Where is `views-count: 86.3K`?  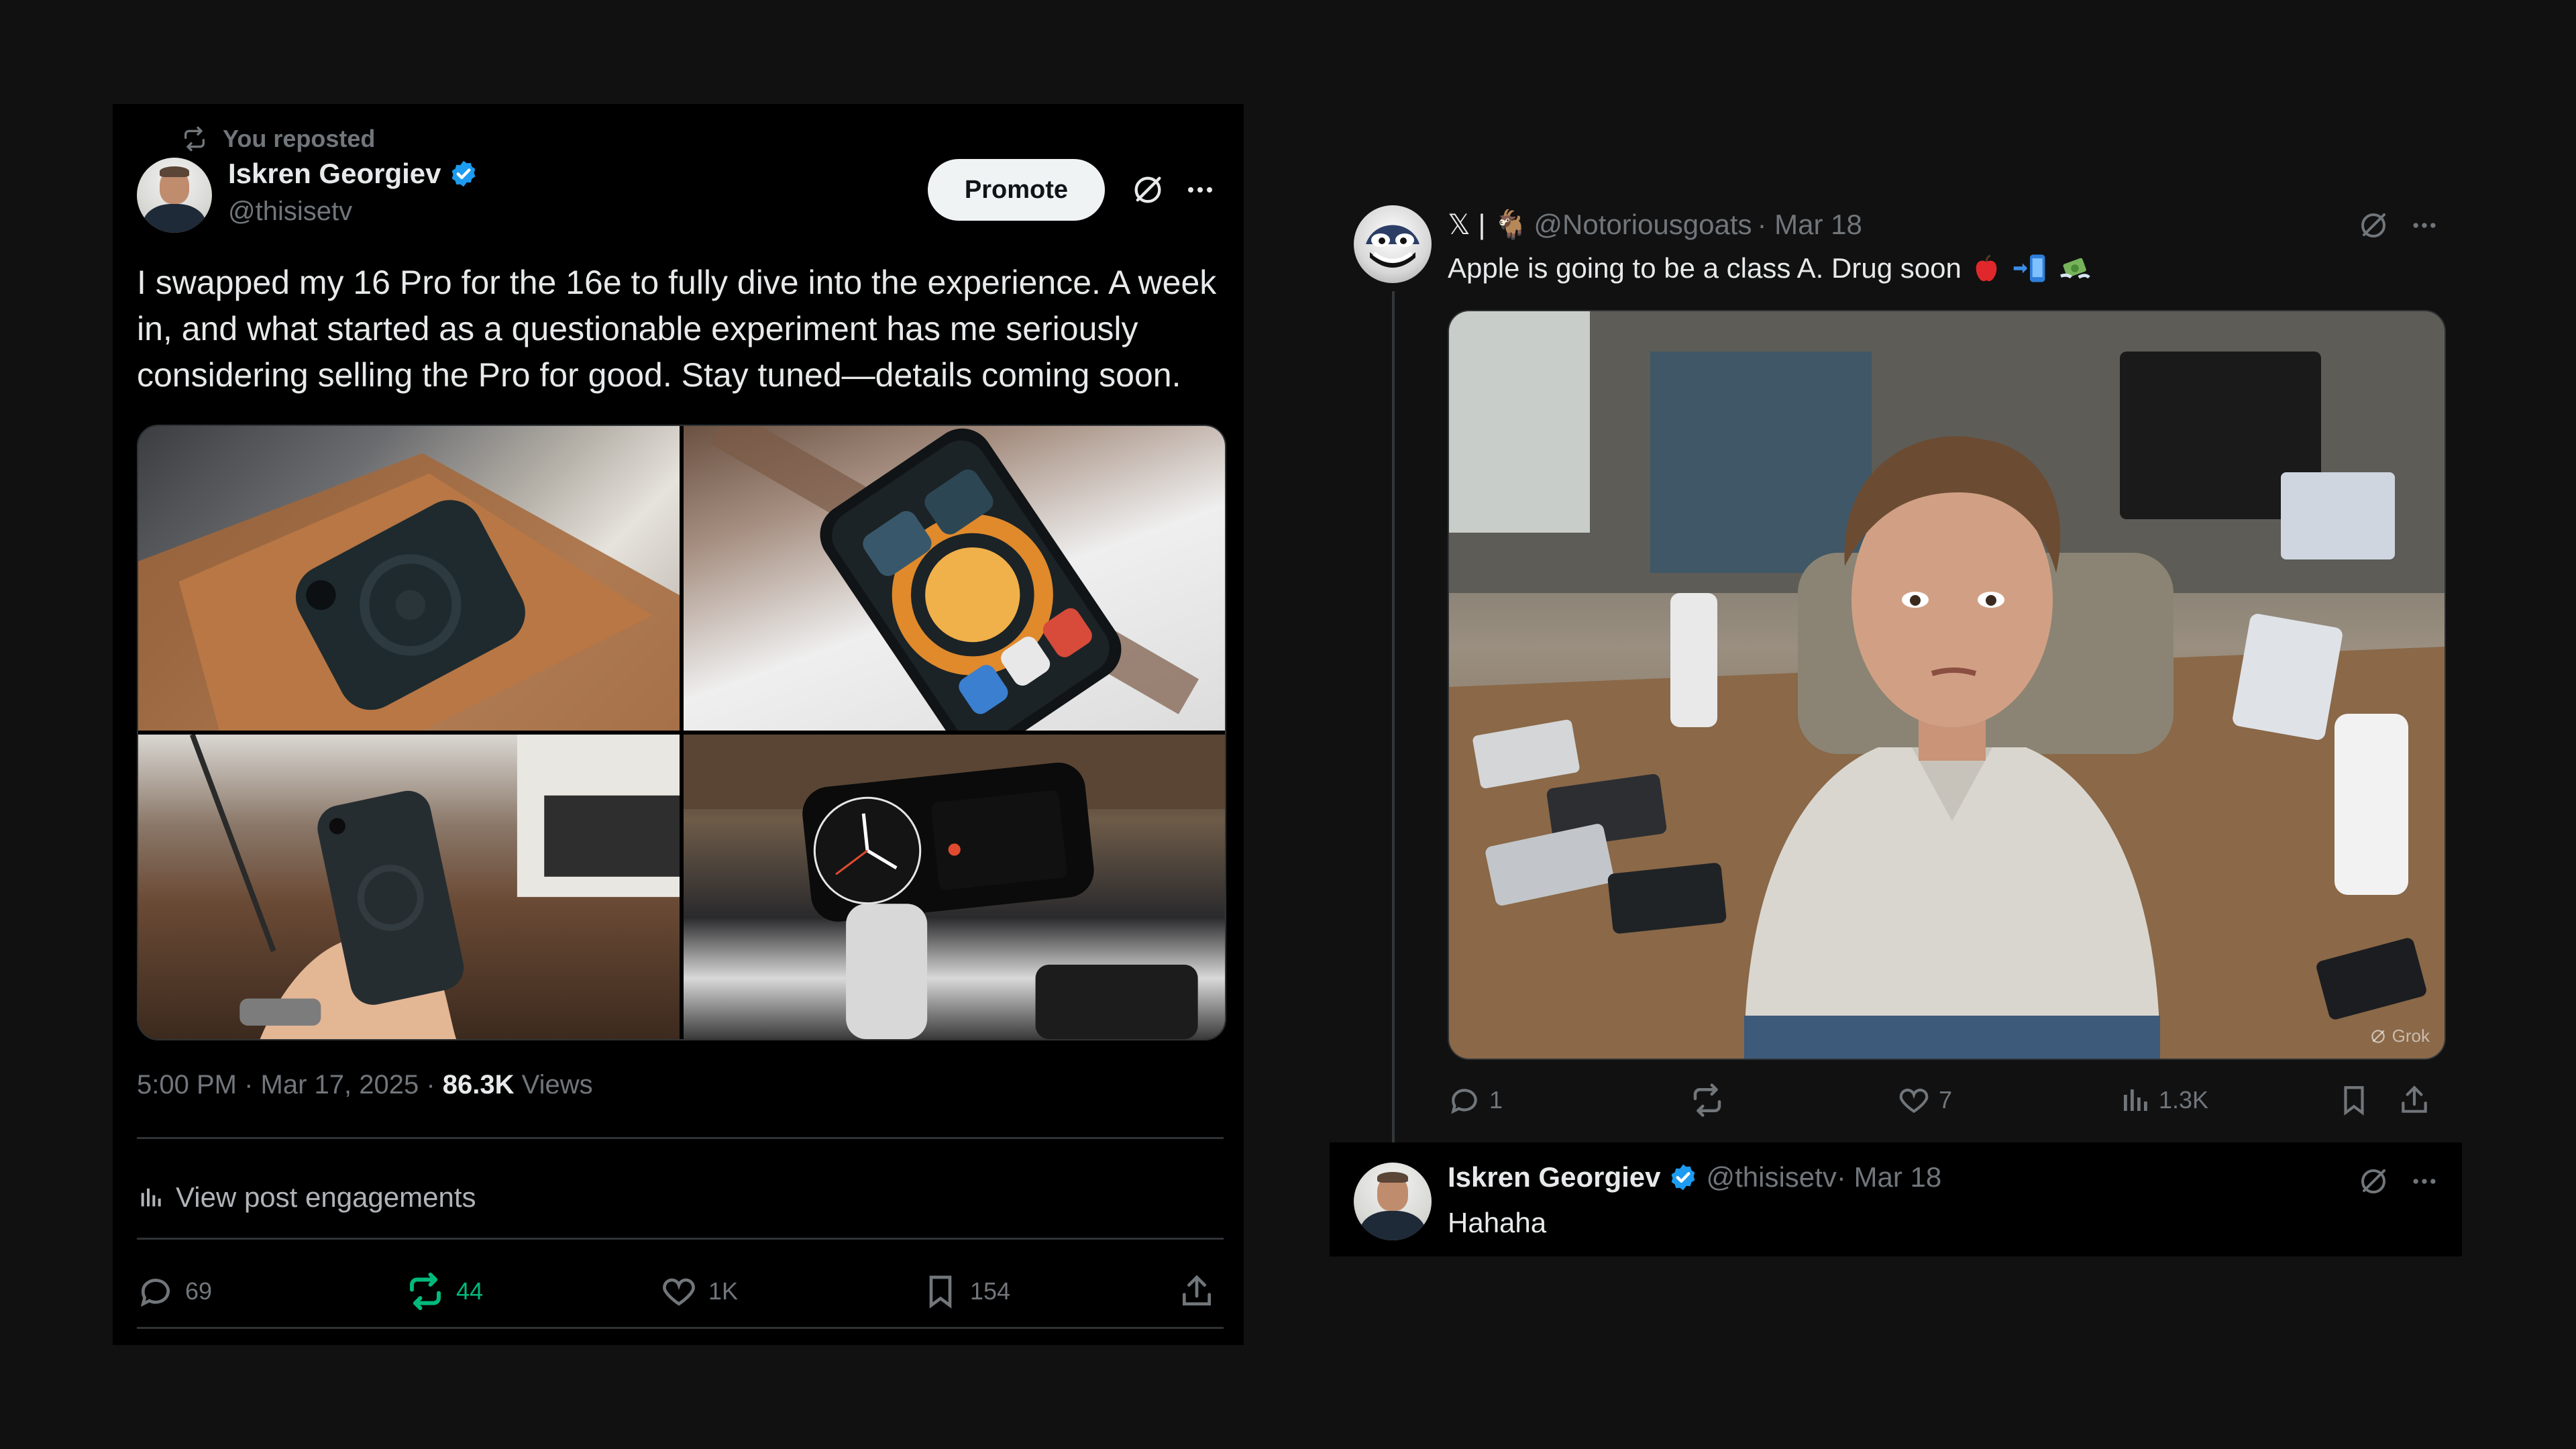 views-count: 86.3K is located at coordinates (478, 1084).